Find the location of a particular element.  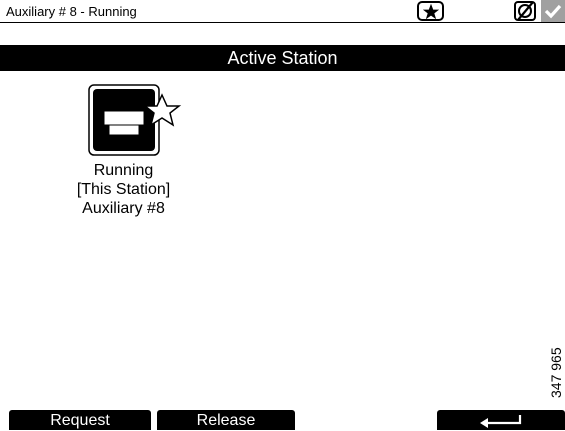

request-button: Request is located at coordinates (80, 420).